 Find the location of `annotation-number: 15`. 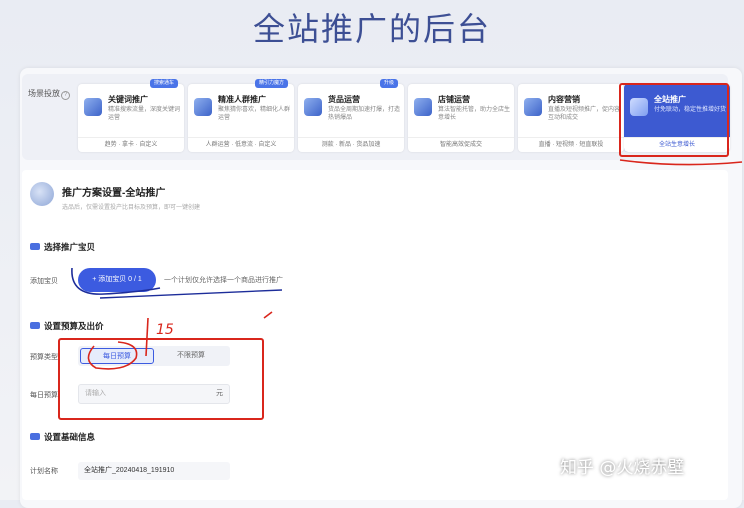

annotation-number: 15 is located at coordinates (165, 330).